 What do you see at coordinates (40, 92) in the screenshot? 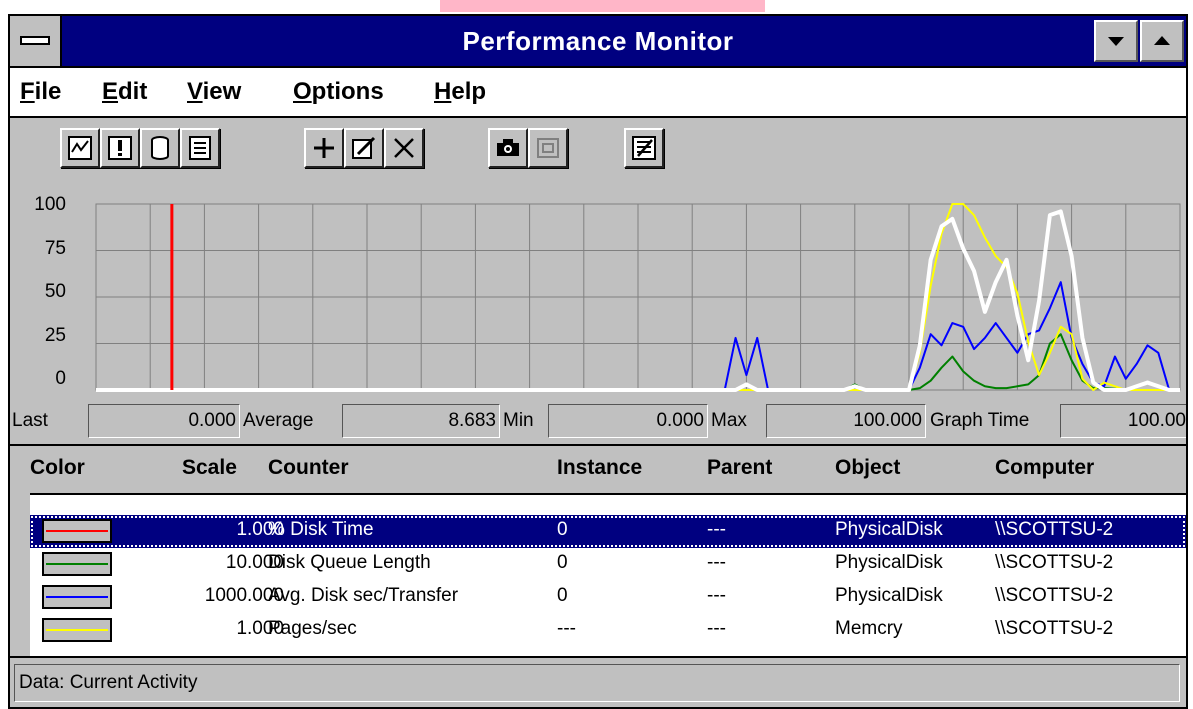
I see `menu-file: File` at bounding box center [40, 92].